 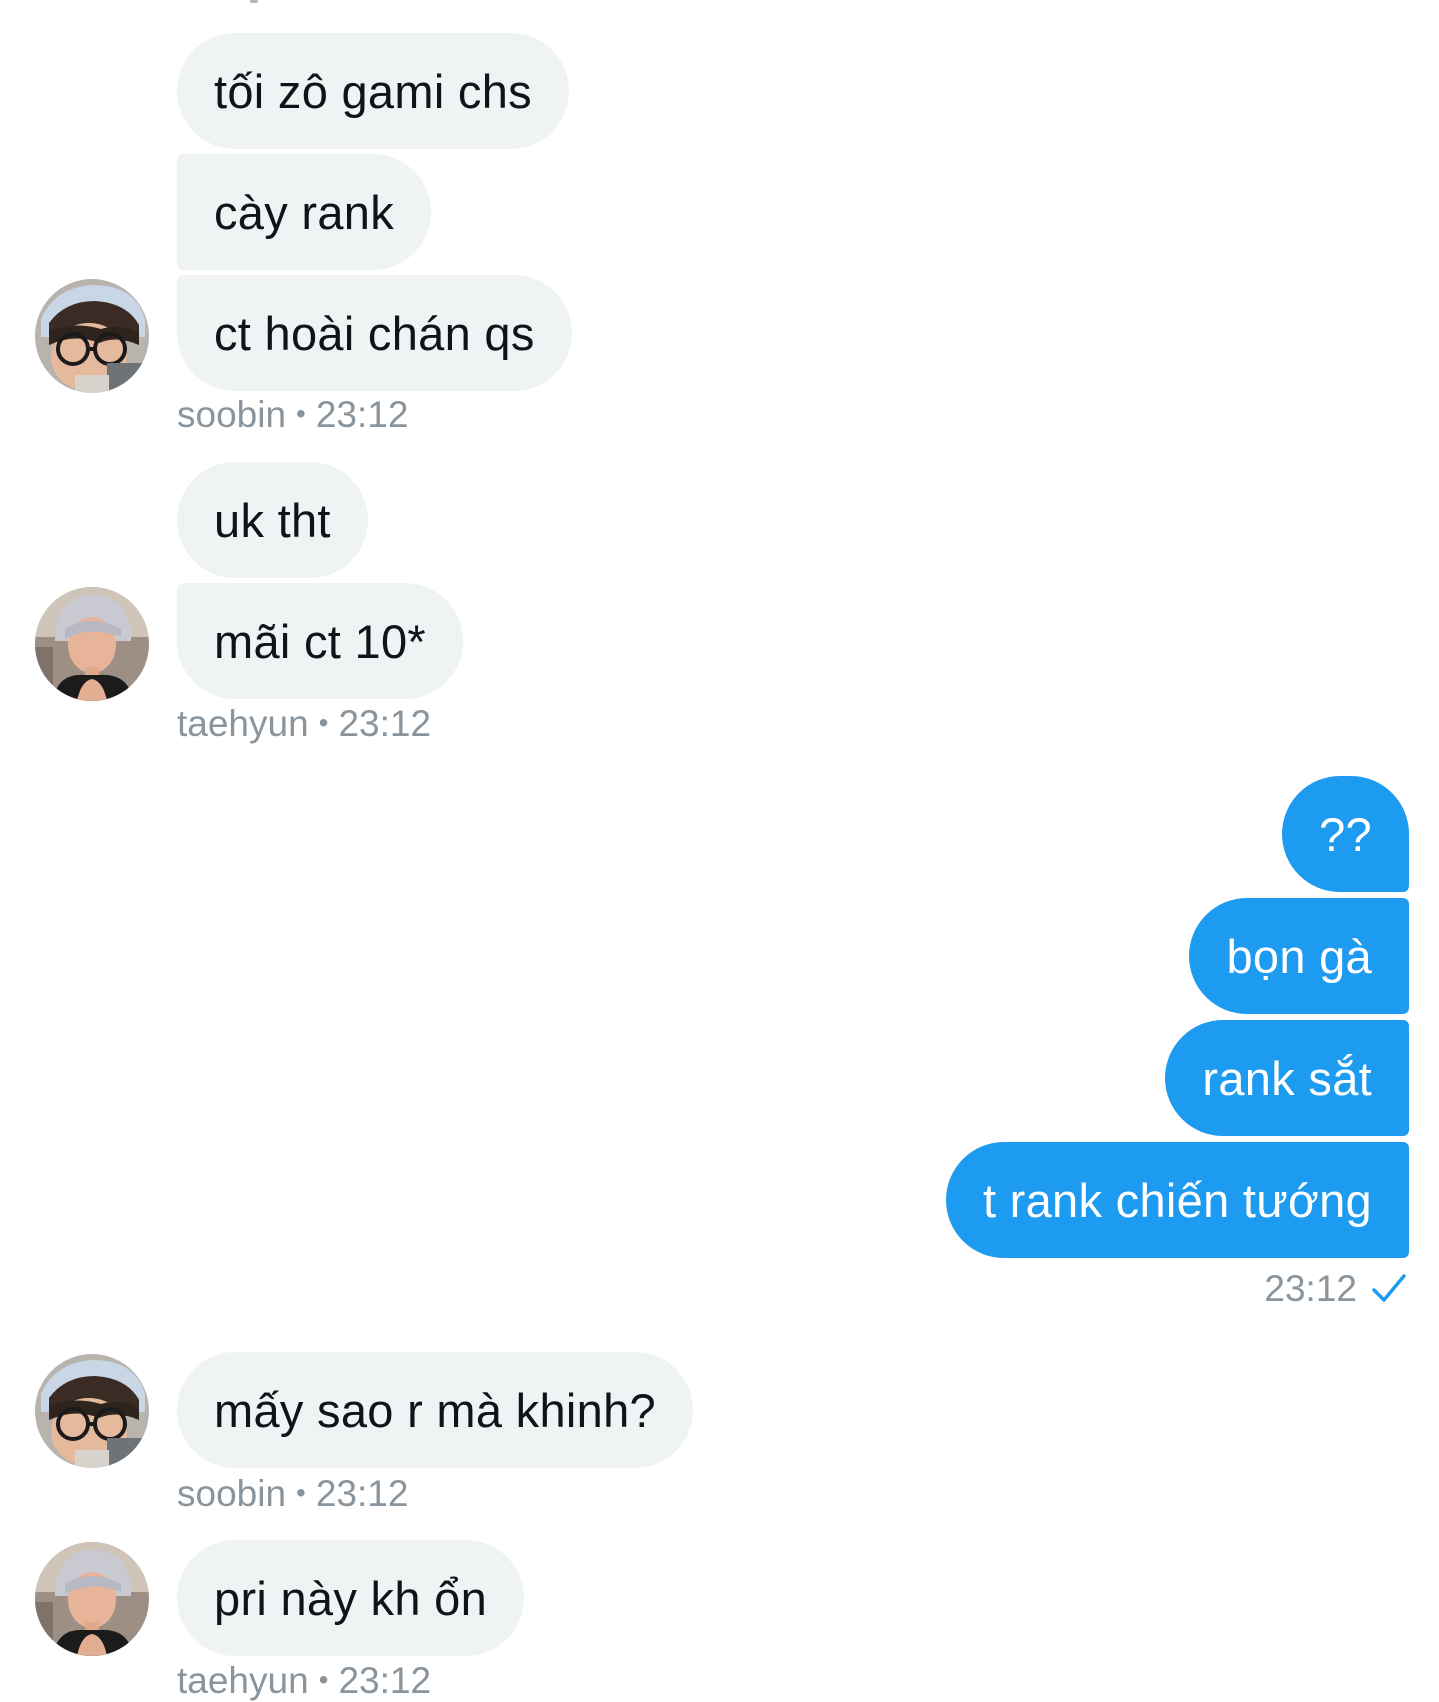 I want to click on message-text: mấy sao r mà khinh?, so click(x=435, y=1410).